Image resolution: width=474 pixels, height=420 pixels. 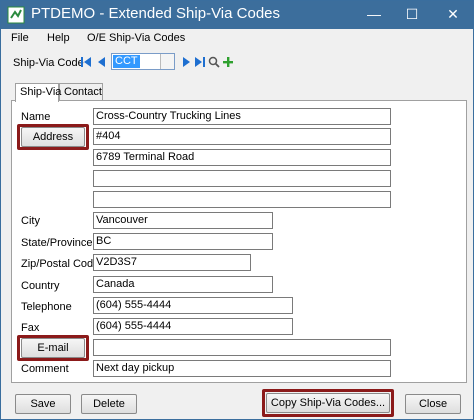 I want to click on telephone-field: (604) 555-4444, so click(x=193, y=305).